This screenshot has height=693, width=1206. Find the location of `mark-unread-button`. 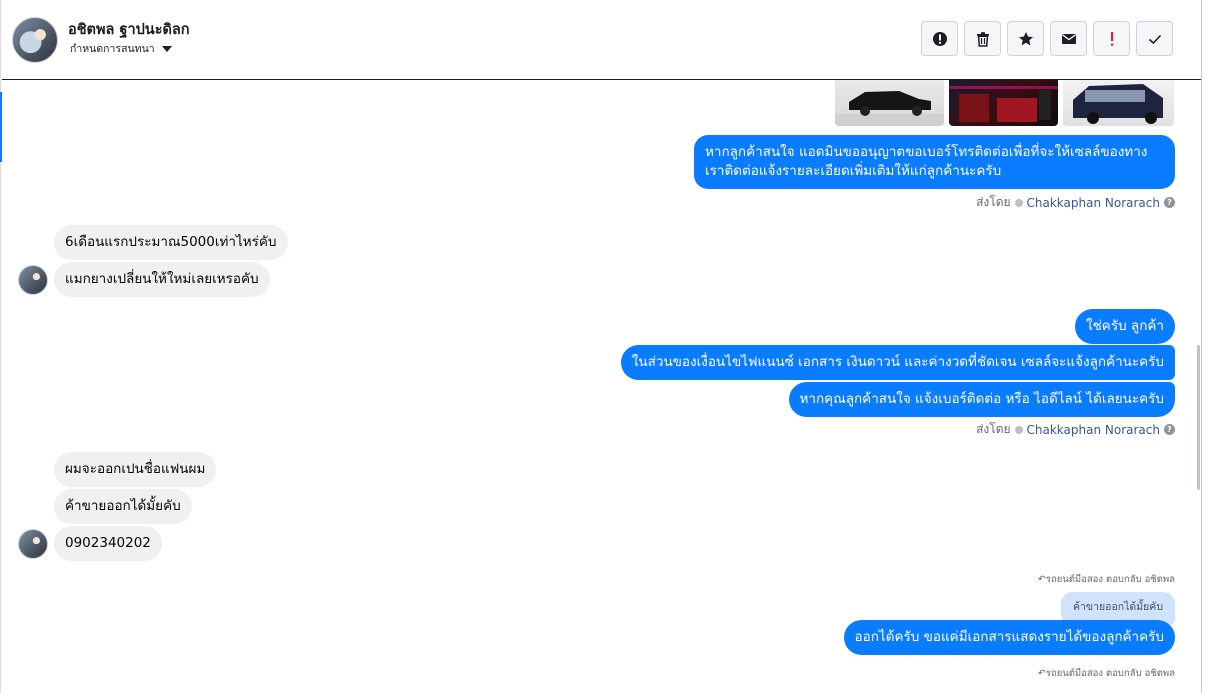

mark-unread-button is located at coordinates (1068, 38).